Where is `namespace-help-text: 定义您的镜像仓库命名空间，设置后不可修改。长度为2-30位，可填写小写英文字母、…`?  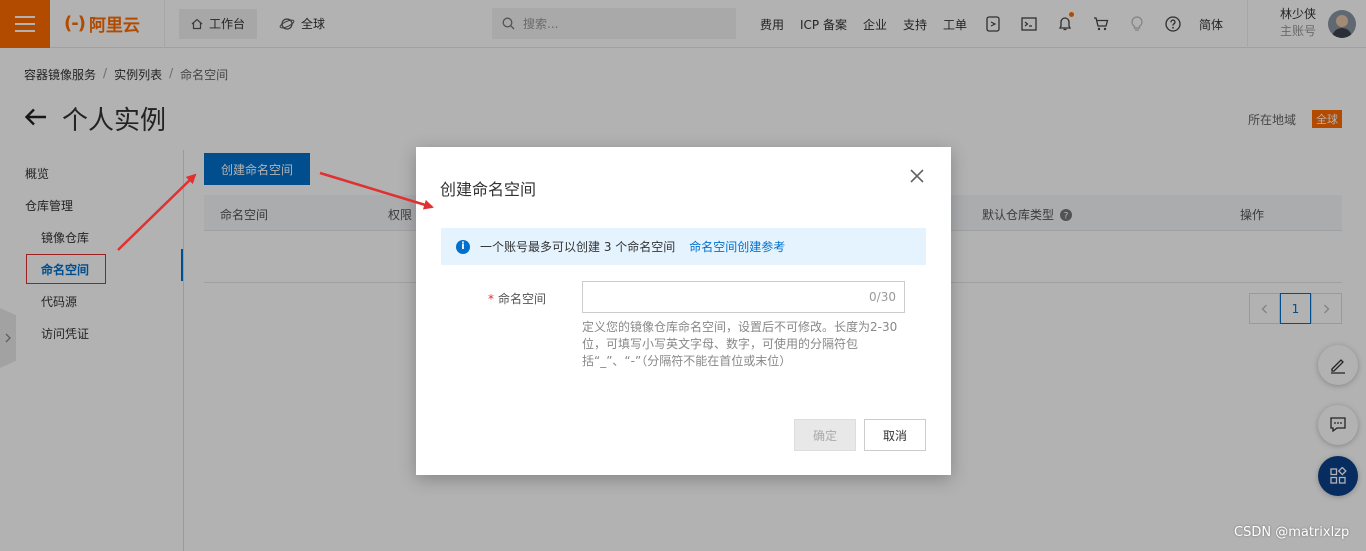
namespace-help-text: 定义您的镜像仓库命名空间，设置后不可修改。长度为2-30位，可填写小写英文字母、… is located at coordinates (740, 344).